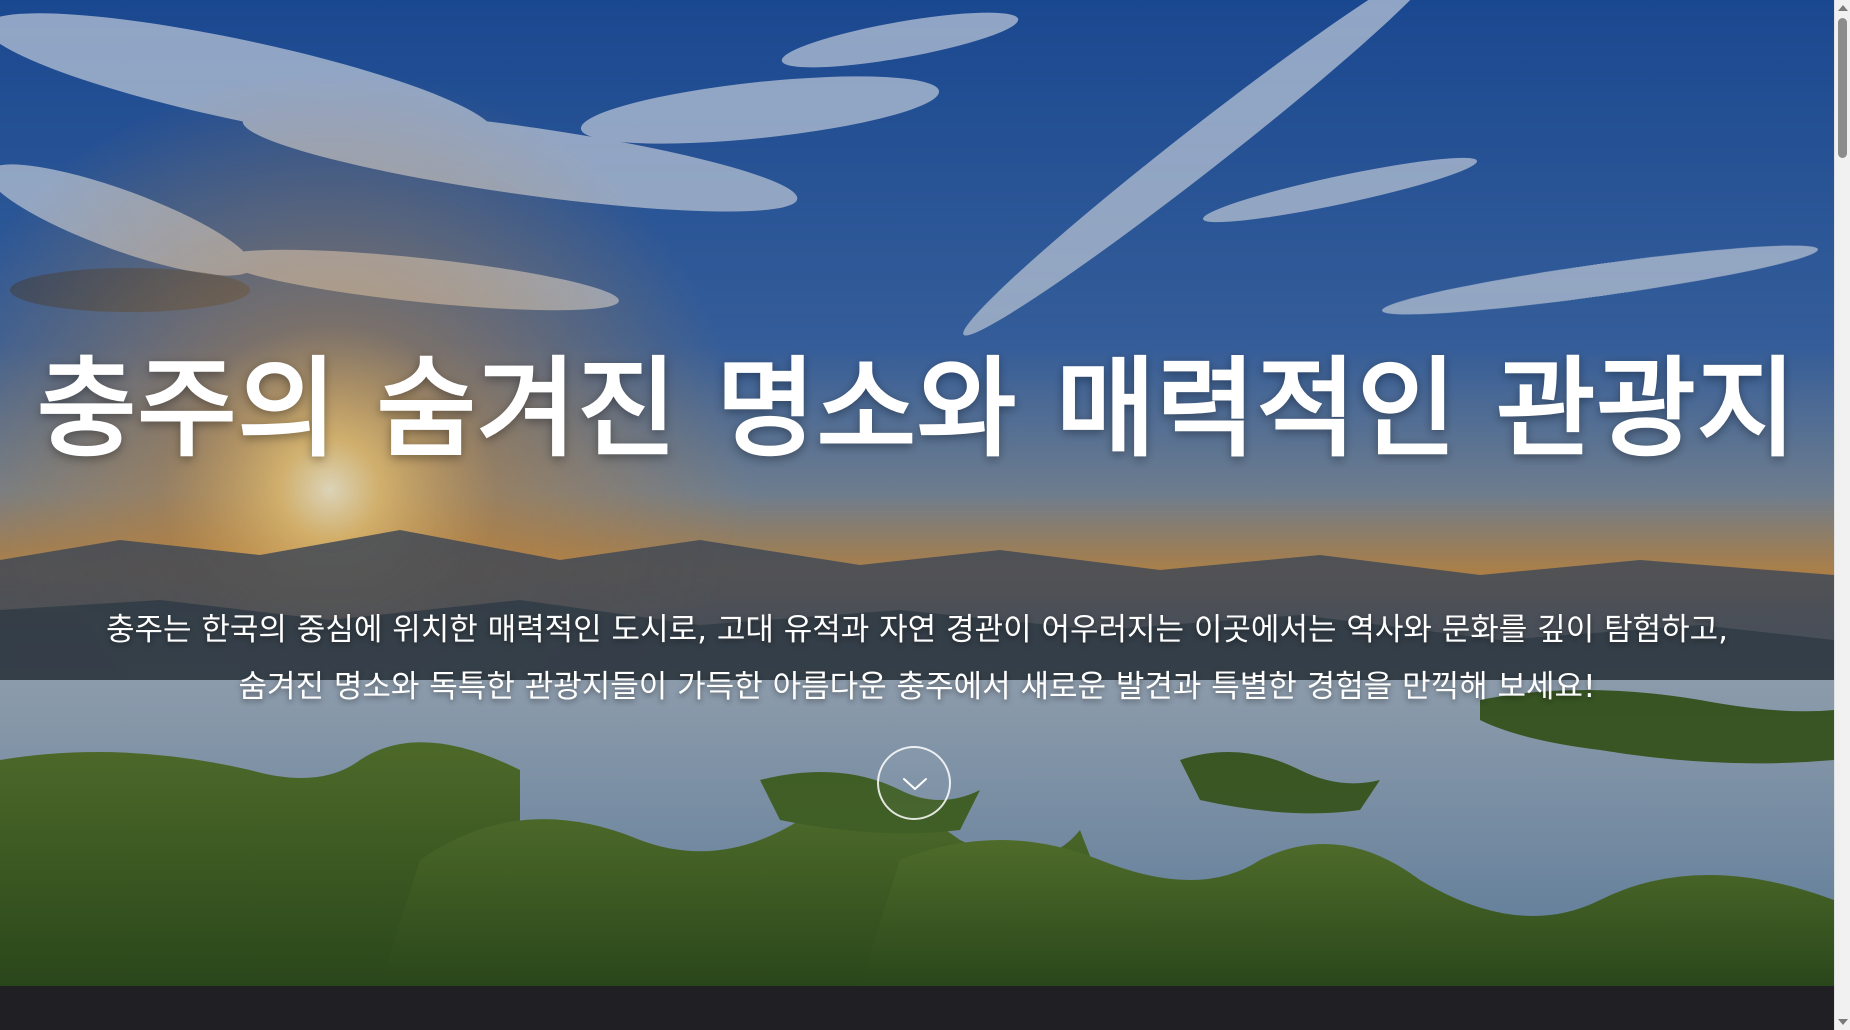 The height and width of the screenshot is (1030, 1850). Describe the element at coordinates (917, 409) in the screenshot. I see `hero-title: 충주의 숨겨진 명소와 매력적인 관광지` at that location.